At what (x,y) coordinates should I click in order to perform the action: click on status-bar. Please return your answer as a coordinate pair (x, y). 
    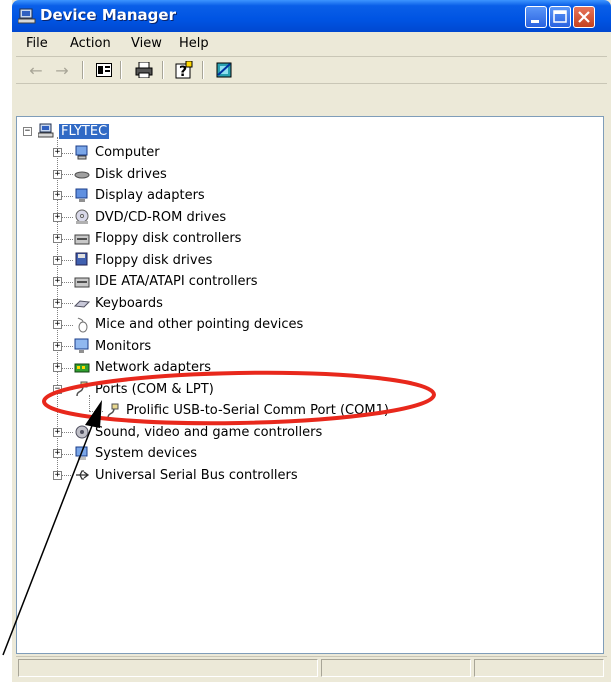
    Looking at the image, I should click on (311, 667).